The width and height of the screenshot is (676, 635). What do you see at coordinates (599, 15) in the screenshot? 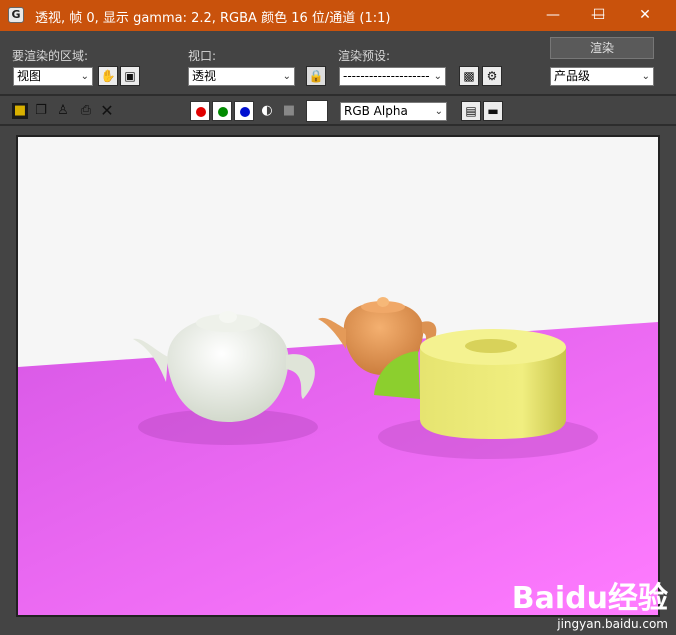
I see `maximize-window-button: ☐` at bounding box center [599, 15].